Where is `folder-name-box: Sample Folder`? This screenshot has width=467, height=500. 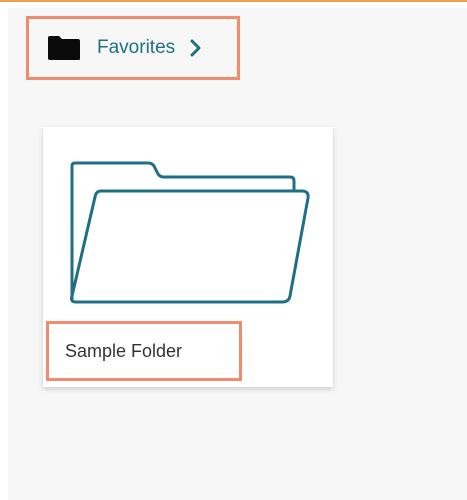 folder-name-box: Sample Folder is located at coordinates (144, 351).